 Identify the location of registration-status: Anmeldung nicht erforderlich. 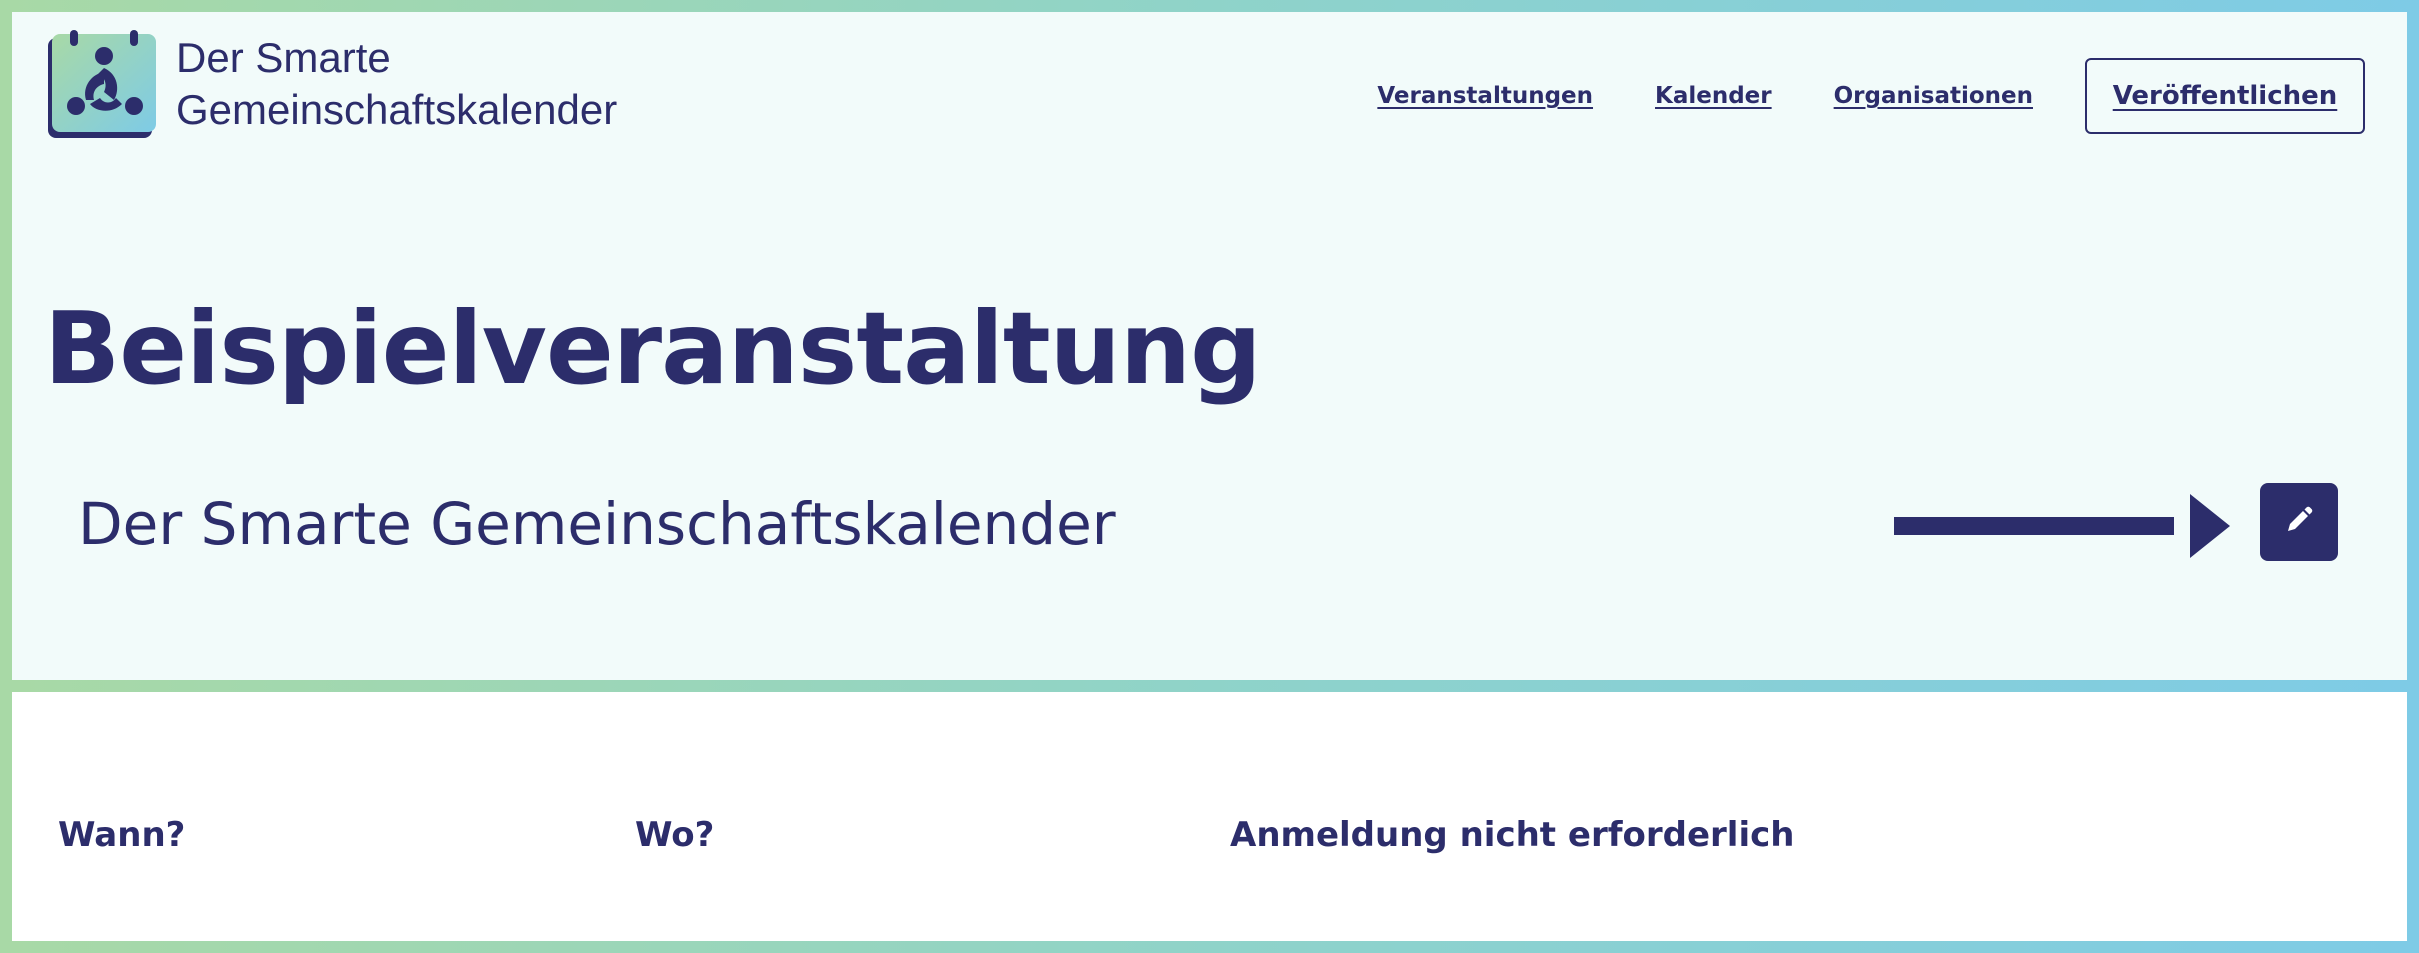
(1512, 835).